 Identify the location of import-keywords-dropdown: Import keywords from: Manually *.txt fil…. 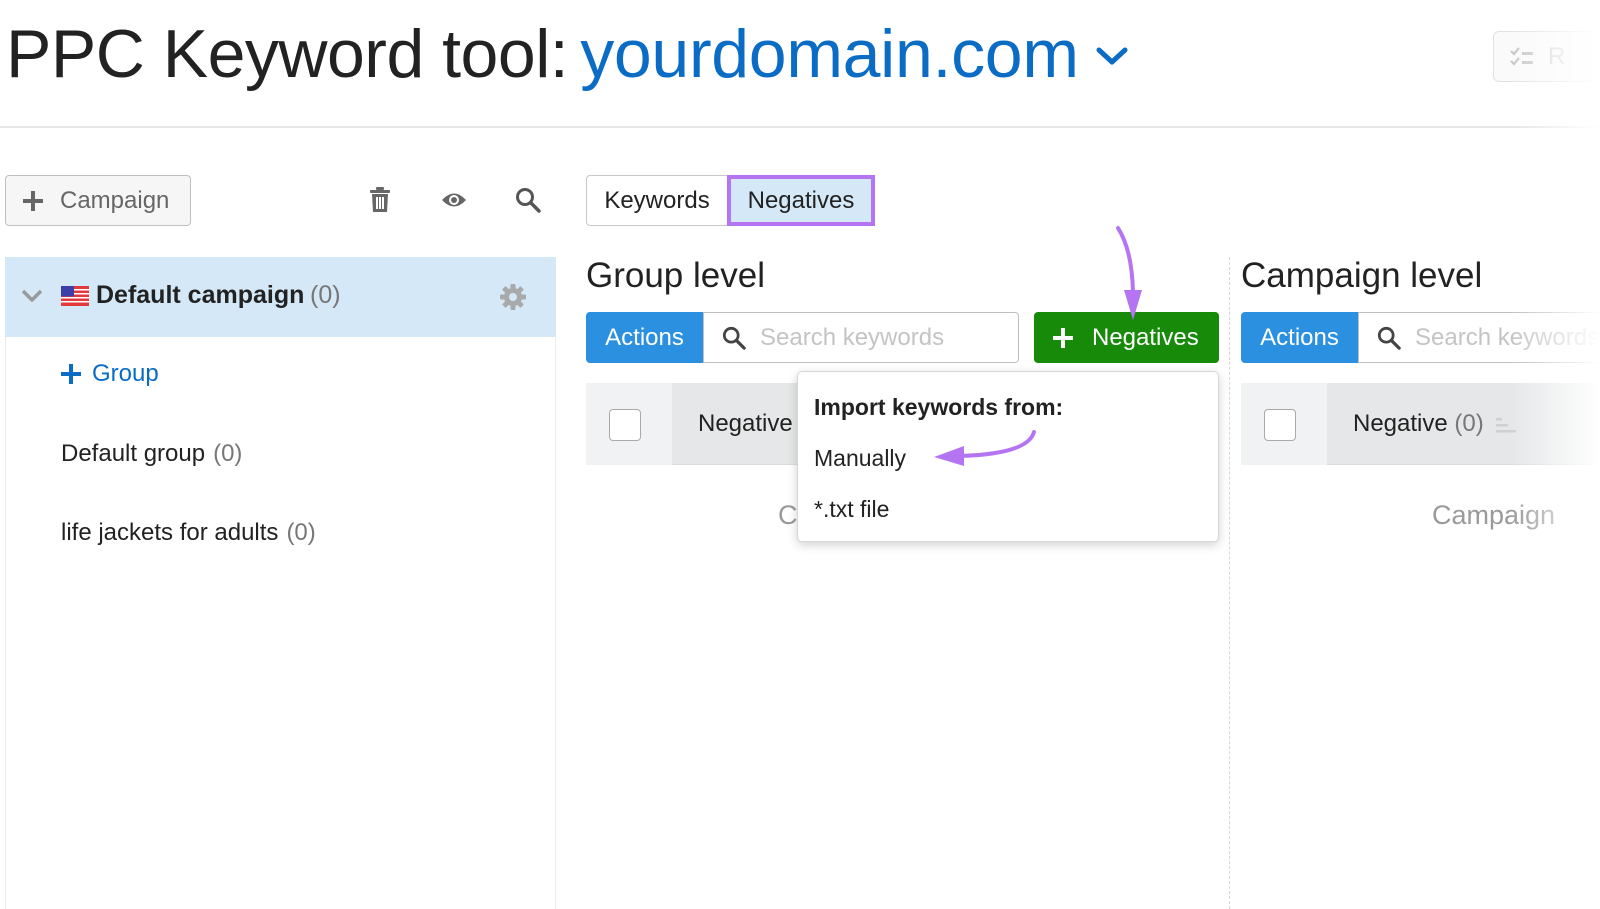
(1008, 456).